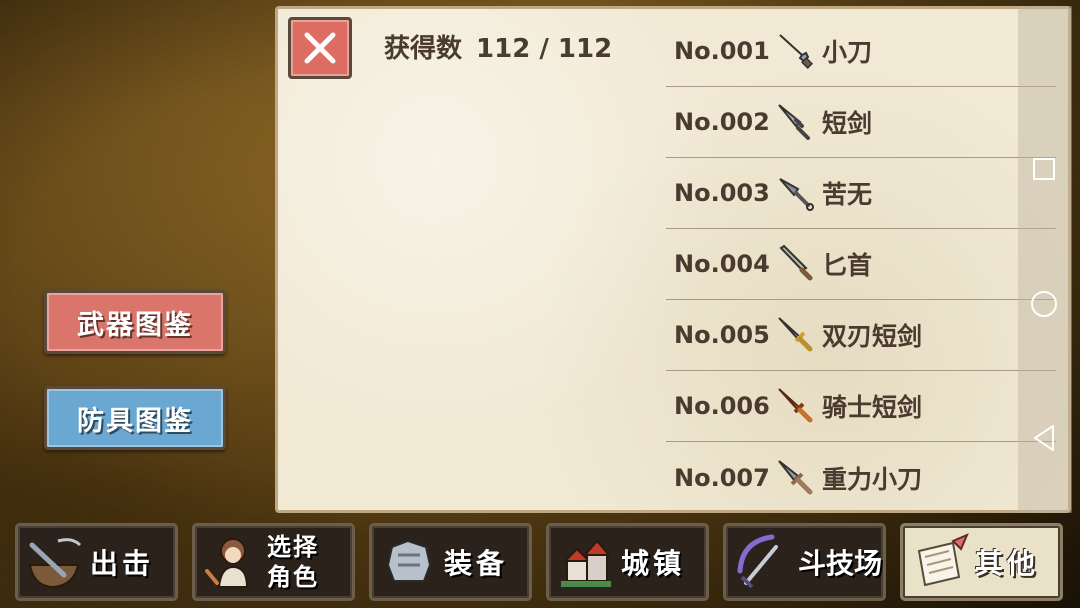  Describe the element at coordinates (293, 547) in the screenshot. I see `tab-label-line1: 选择` at that location.